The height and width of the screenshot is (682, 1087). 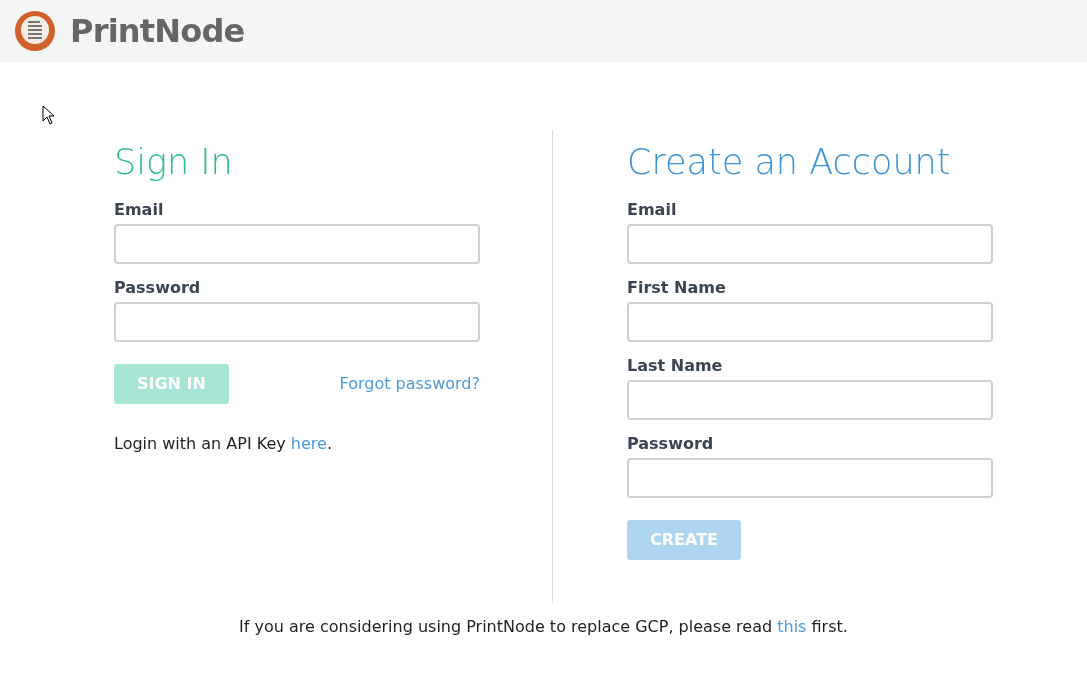 I want to click on brand-name: PrintNode, so click(x=157, y=31).